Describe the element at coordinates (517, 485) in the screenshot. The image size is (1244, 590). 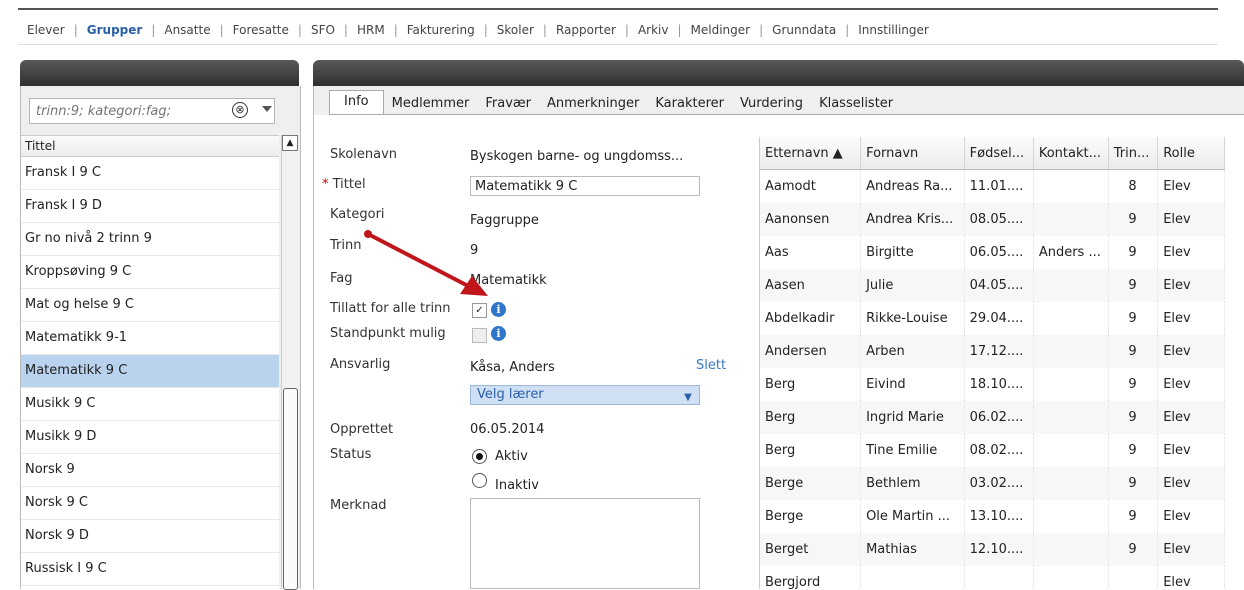
I see `status-inaktiv-label: Inaktiv` at that location.